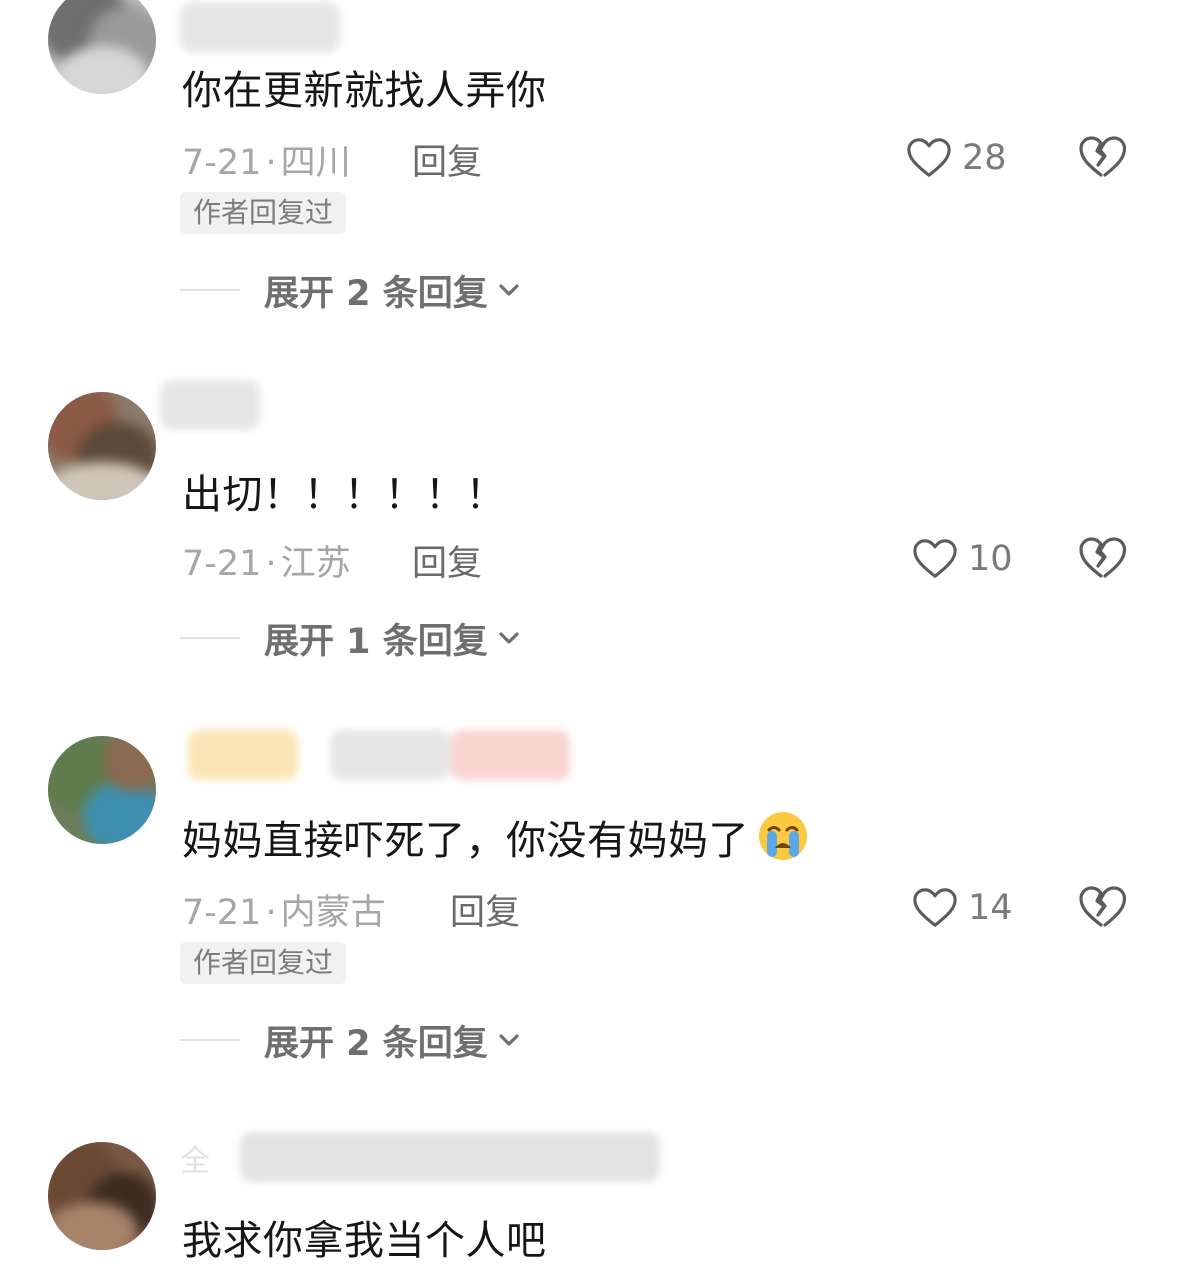  Describe the element at coordinates (956, 158) in the screenshot. I see `like-button: 28` at that location.